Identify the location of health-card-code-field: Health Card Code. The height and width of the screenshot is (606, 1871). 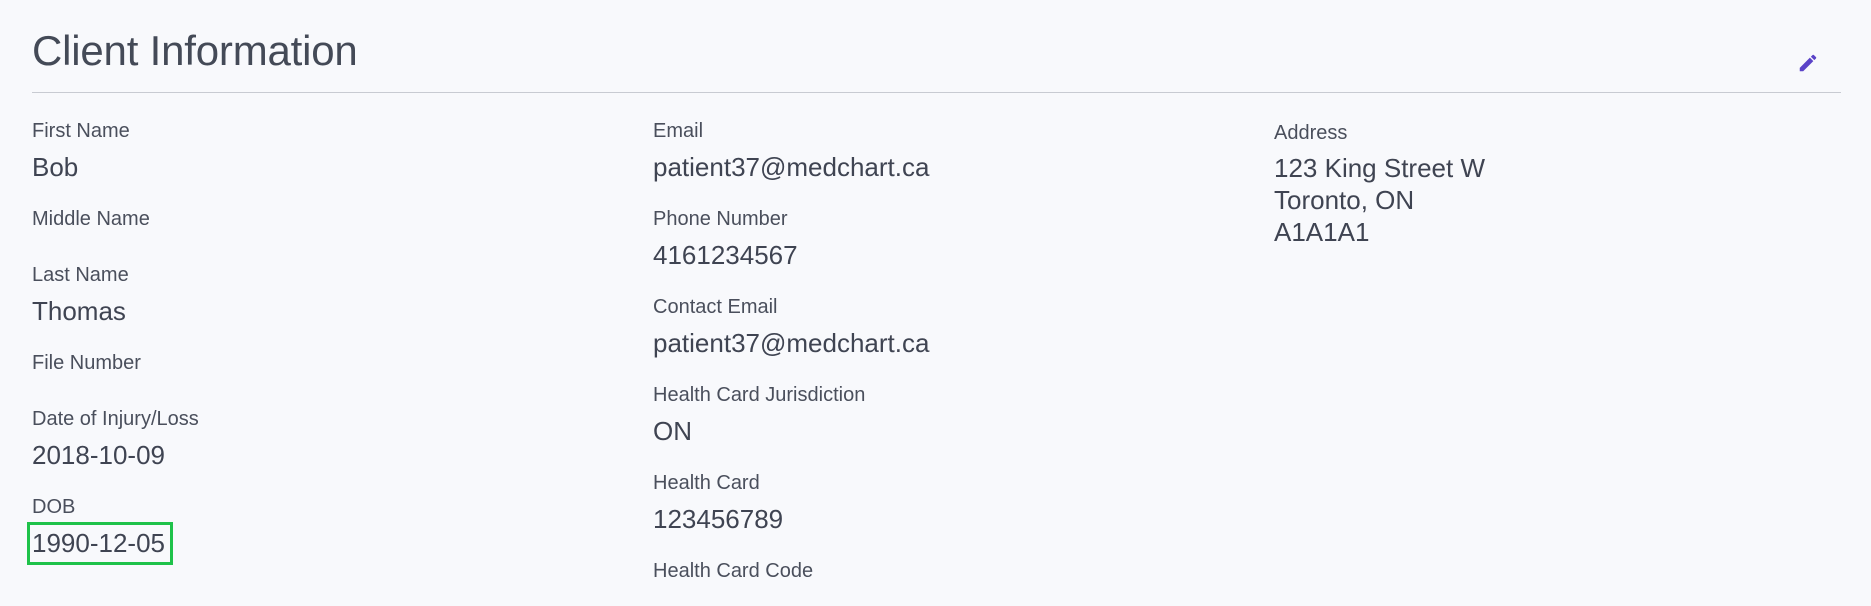
(733, 574).